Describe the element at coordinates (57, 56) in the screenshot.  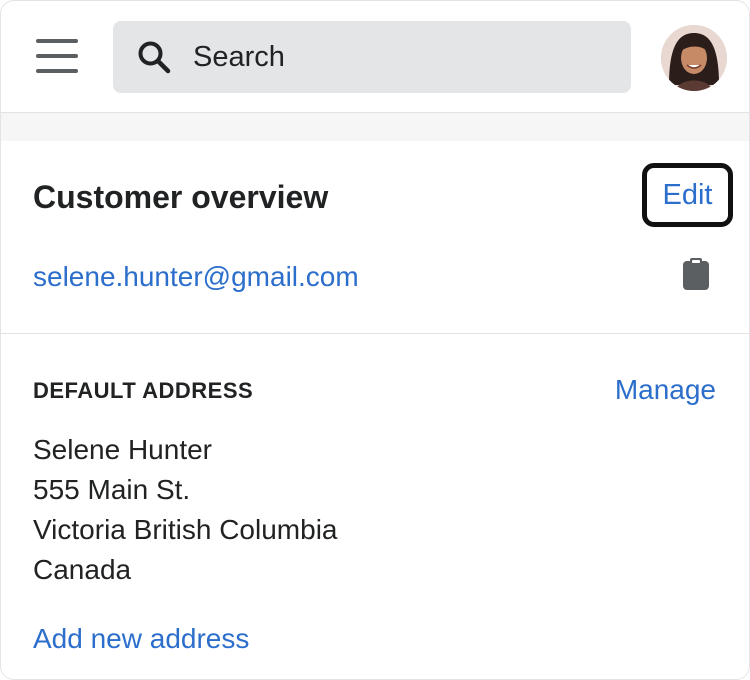
I see `hamburger-menu-icon` at that location.